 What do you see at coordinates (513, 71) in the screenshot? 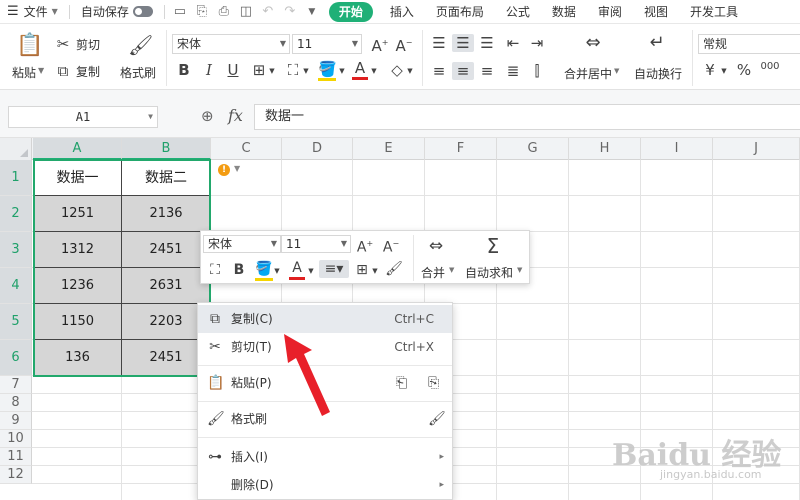
I see `justify-icon: ≣` at bounding box center [513, 71].